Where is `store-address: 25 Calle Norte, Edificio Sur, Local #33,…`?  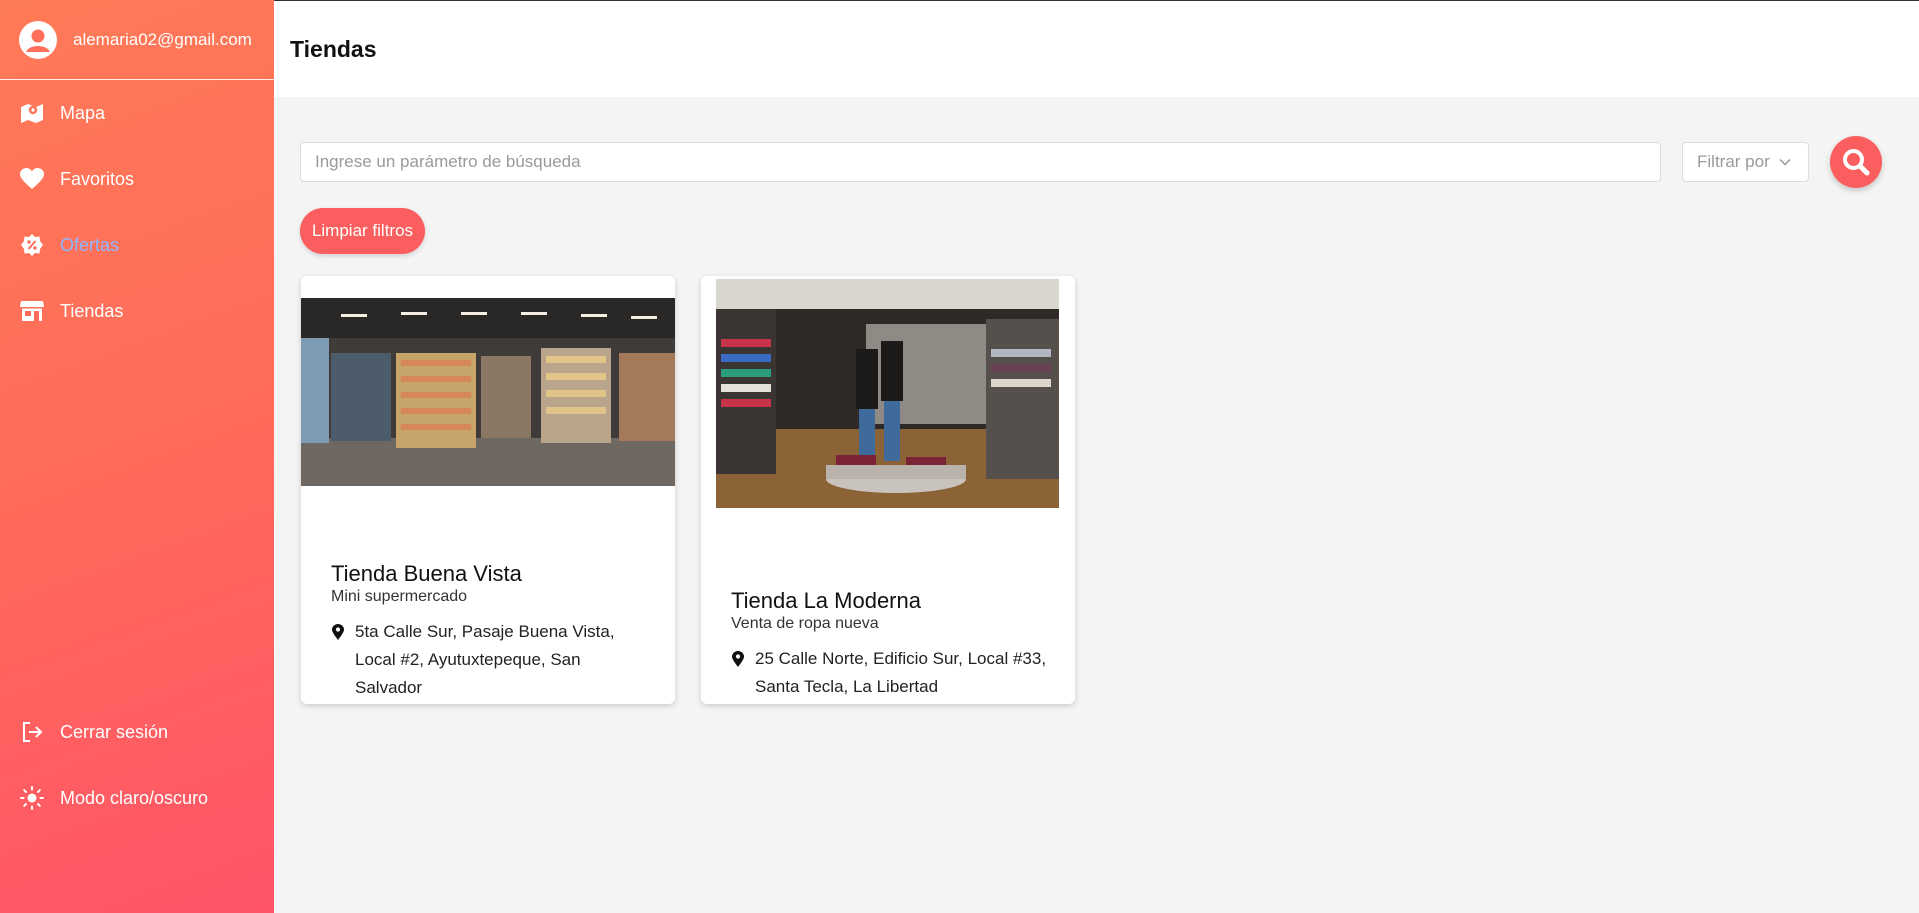 store-address: 25 Calle Norte, Edificio Sur, Local #33,… is located at coordinates (891, 673).